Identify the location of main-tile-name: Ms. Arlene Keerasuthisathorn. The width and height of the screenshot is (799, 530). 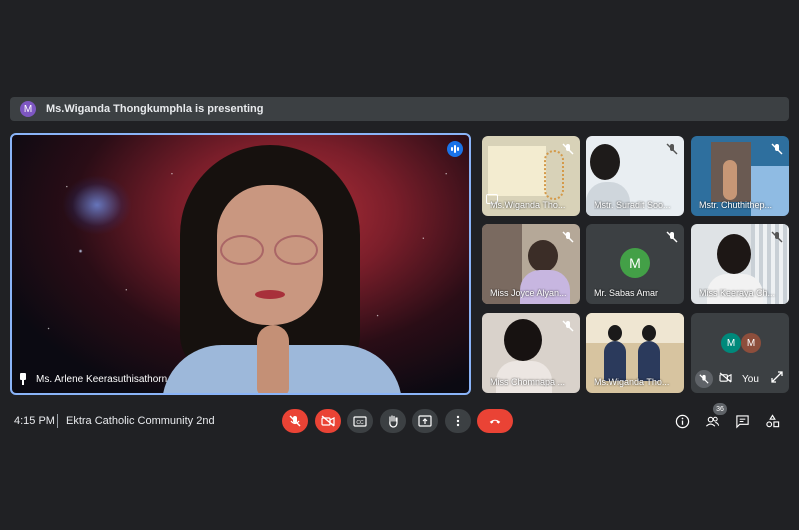
(102, 379).